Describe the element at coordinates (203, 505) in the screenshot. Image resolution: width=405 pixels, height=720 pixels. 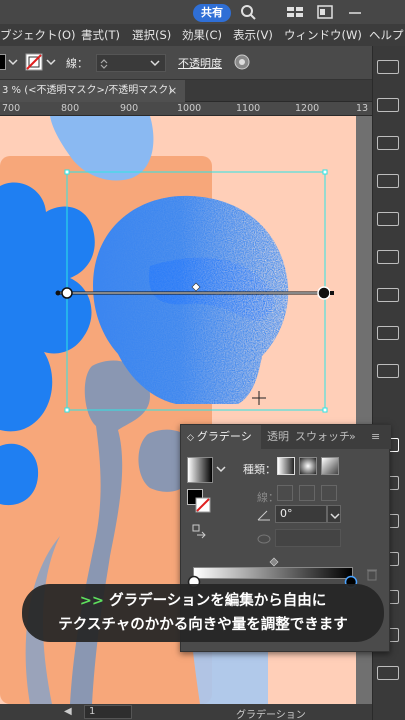
I see `stroke-none-indicator` at that location.